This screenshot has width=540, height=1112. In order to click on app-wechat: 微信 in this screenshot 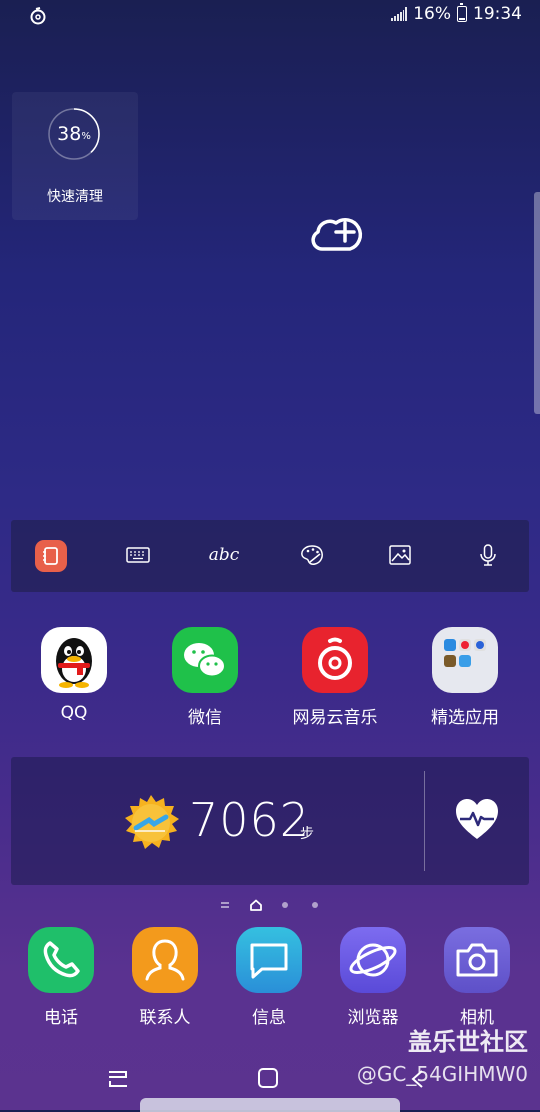, I will do `click(205, 677)`.